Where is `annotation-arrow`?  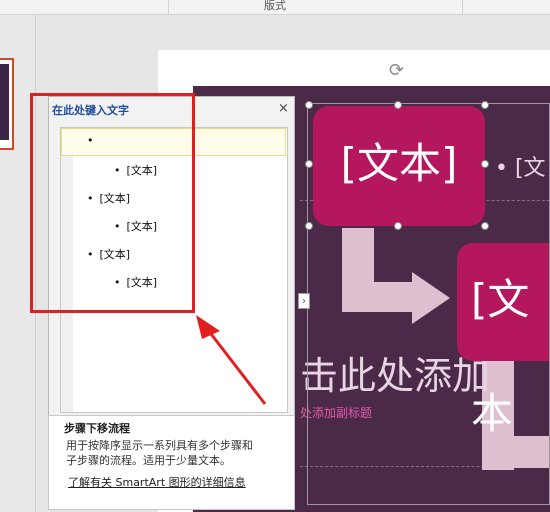 annotation-arrow is located at coordinates (231, 360).